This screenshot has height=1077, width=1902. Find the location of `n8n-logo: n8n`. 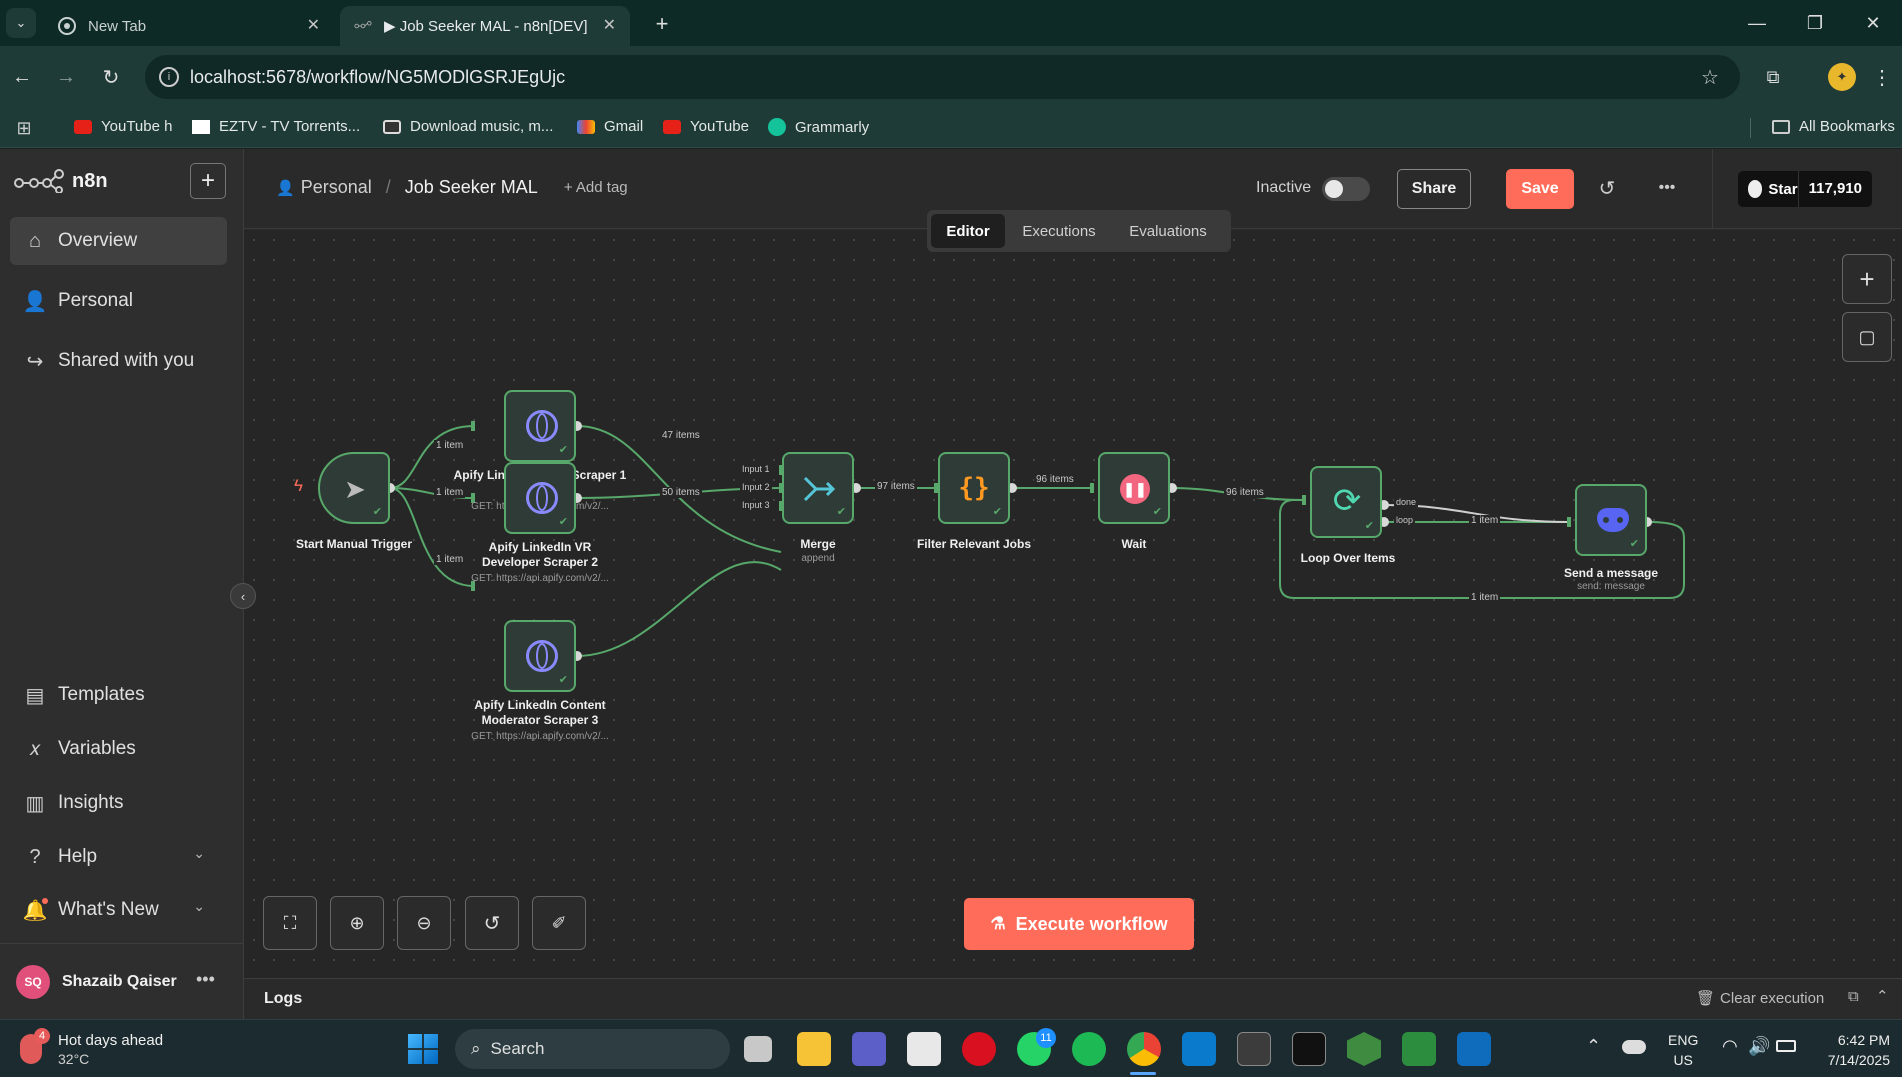

n8n-logo: n8n is located at coordinates (61, 181).